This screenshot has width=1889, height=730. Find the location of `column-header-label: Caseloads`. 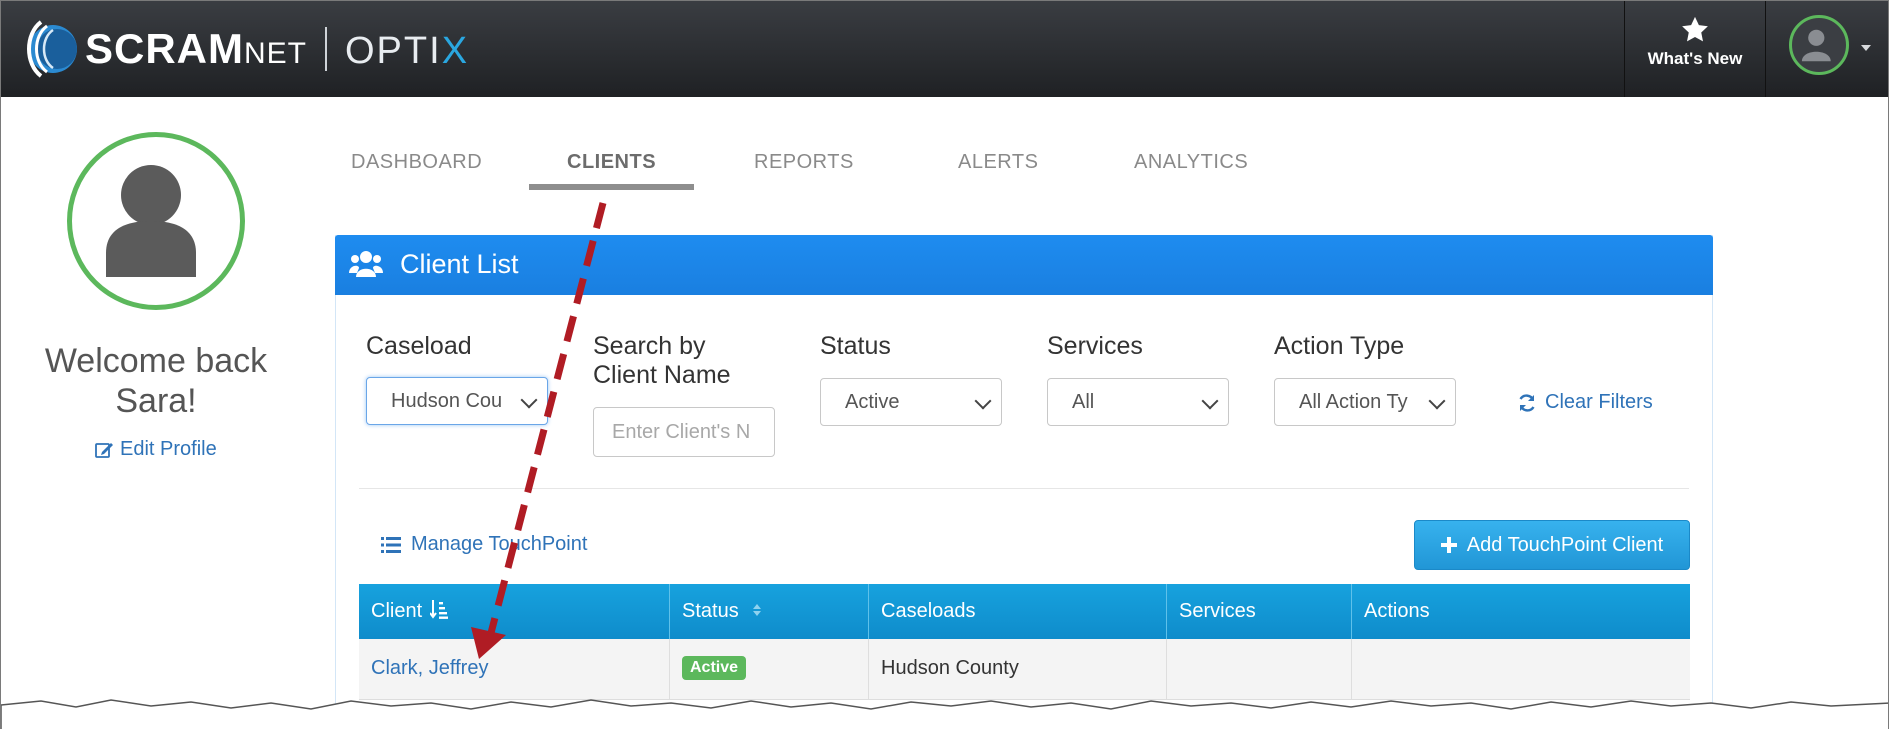

column-header-label: Caseloads is located at coordinates (928, 611).